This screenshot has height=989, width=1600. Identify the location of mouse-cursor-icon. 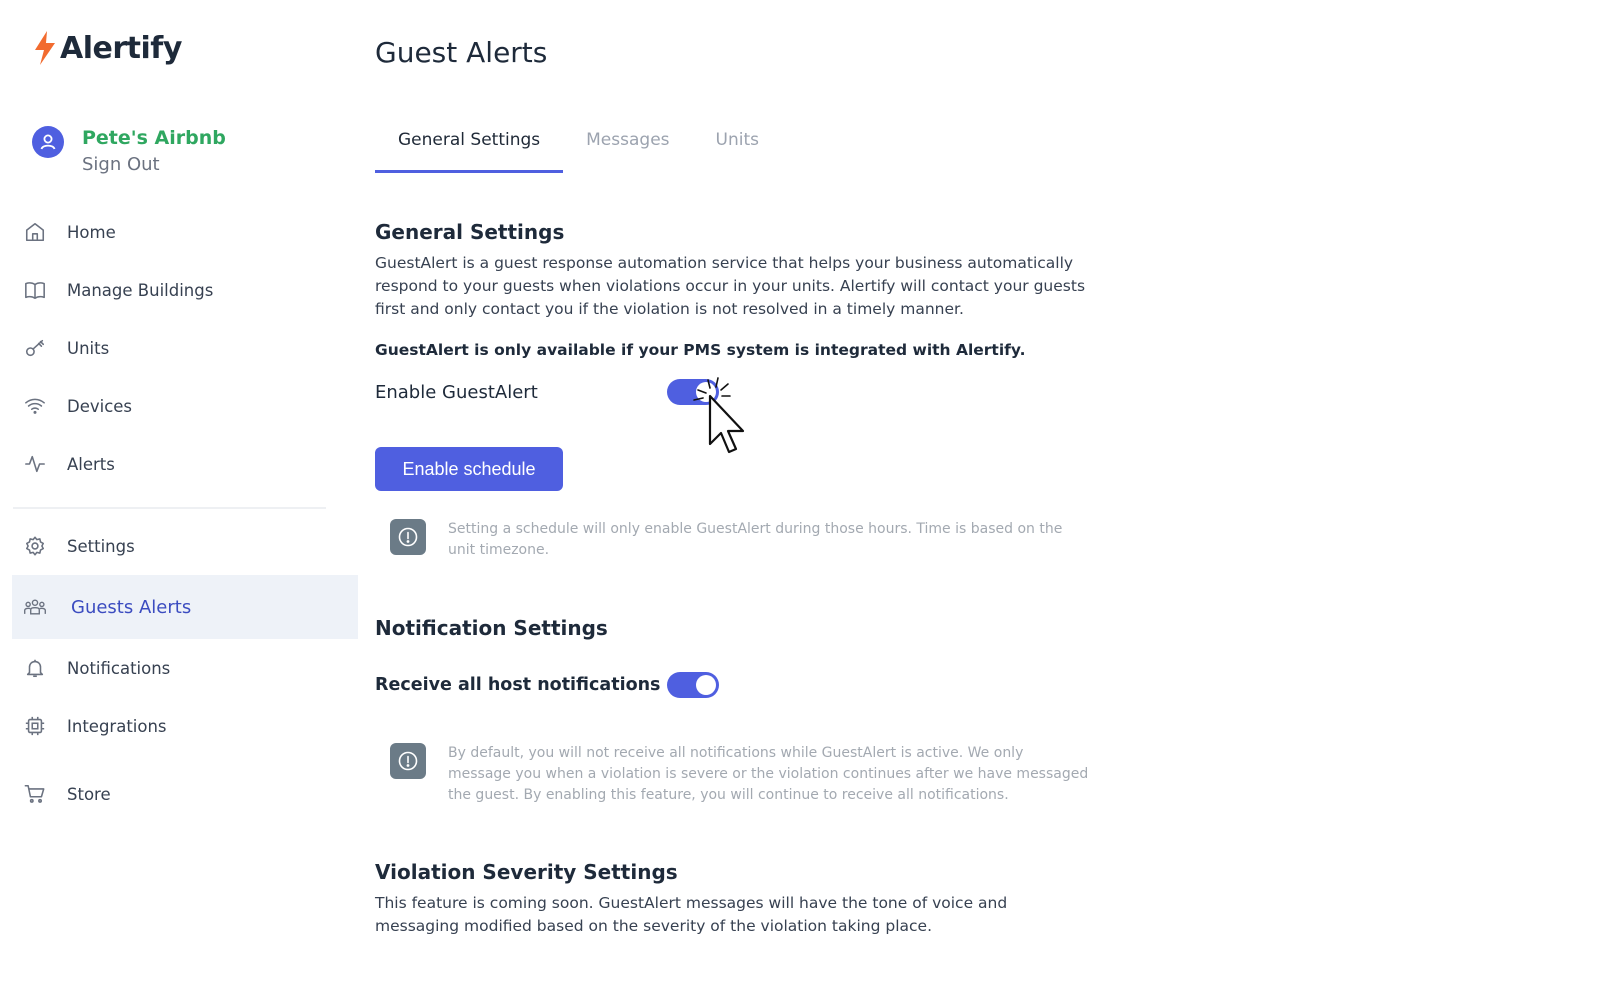
(719, 415).